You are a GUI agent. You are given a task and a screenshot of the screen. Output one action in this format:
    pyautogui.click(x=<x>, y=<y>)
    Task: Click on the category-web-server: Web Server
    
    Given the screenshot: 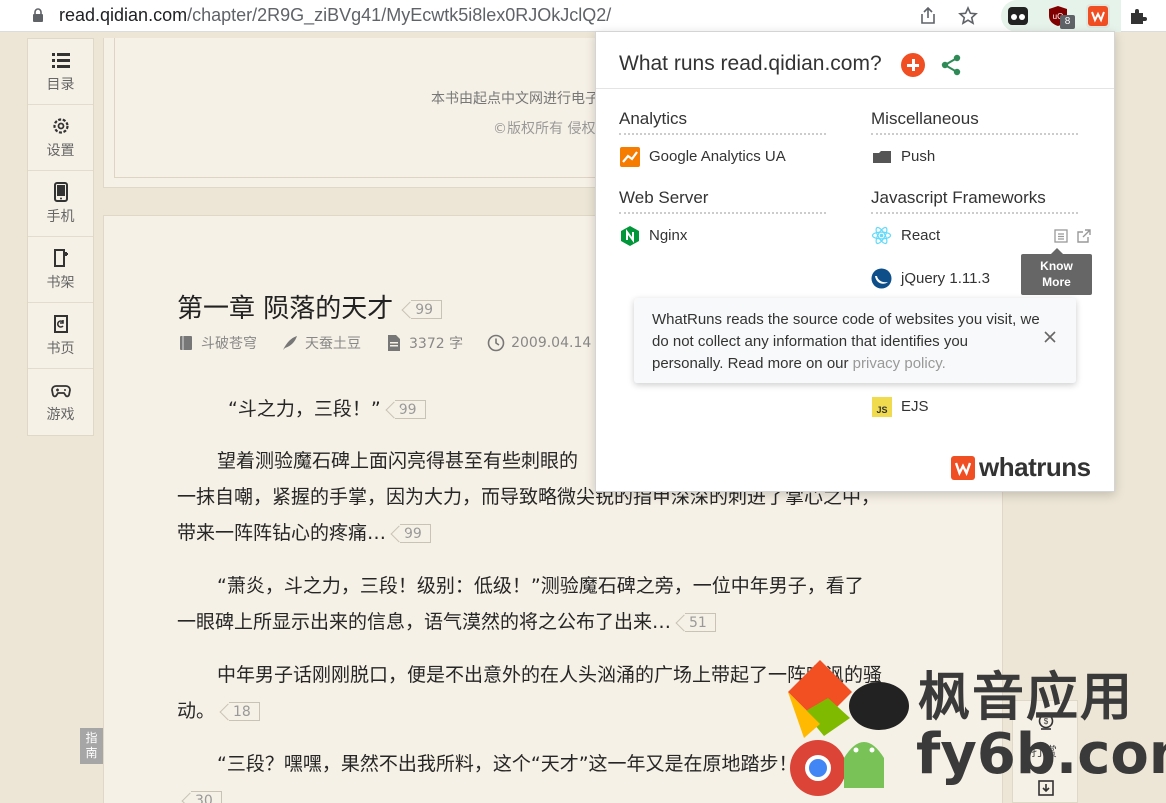 What is the action you would take?
    pyautogui.click(x=722, y=201)
    